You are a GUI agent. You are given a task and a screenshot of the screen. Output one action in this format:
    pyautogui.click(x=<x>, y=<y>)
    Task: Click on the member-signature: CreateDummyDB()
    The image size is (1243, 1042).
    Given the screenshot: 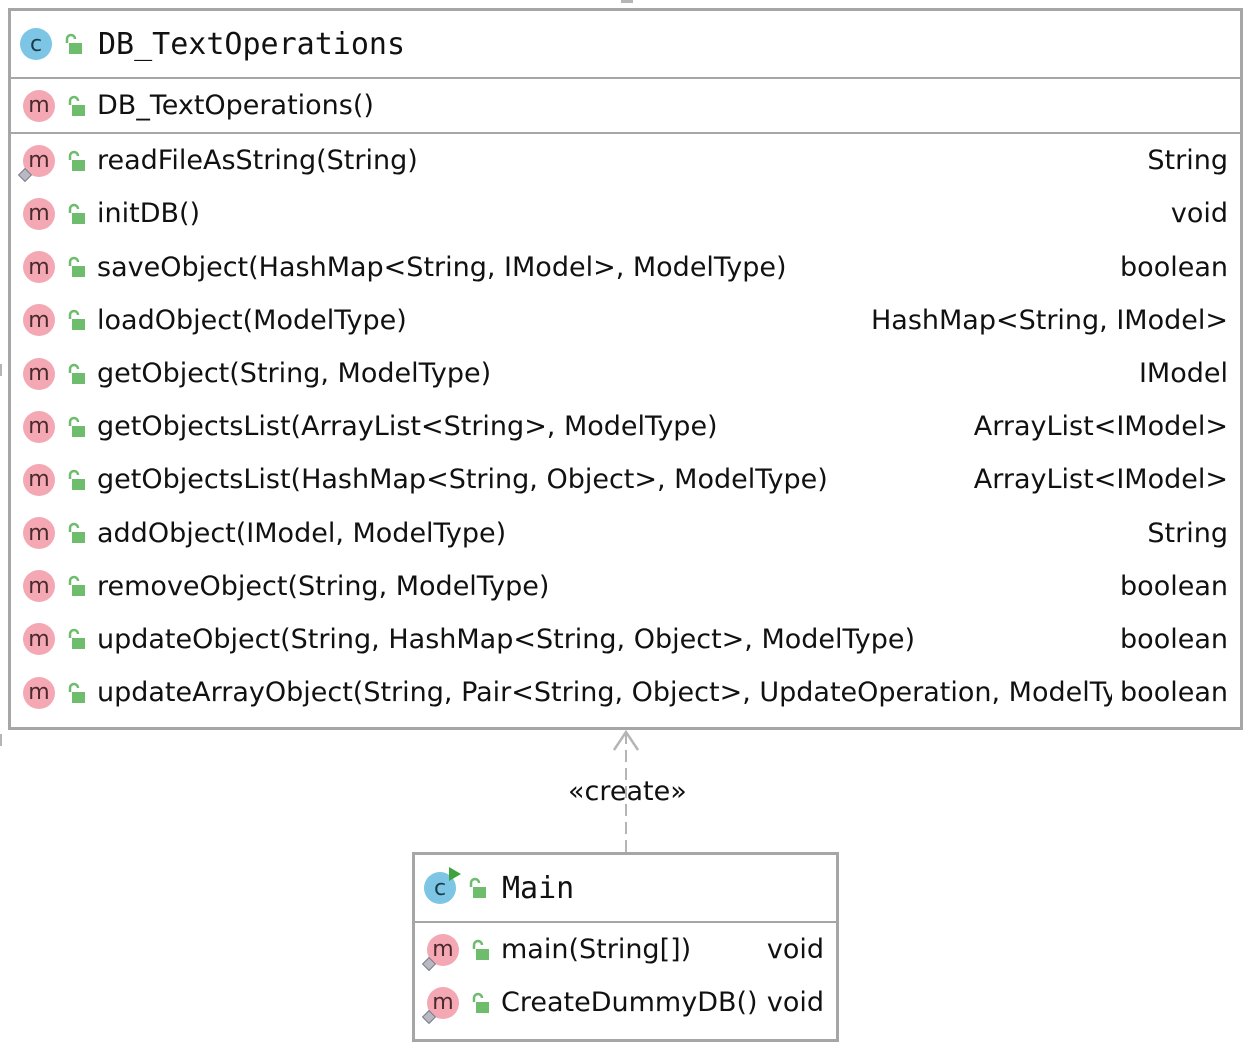 What is the action you would take?
    pyautogui.click(x=629, y=1003)
    